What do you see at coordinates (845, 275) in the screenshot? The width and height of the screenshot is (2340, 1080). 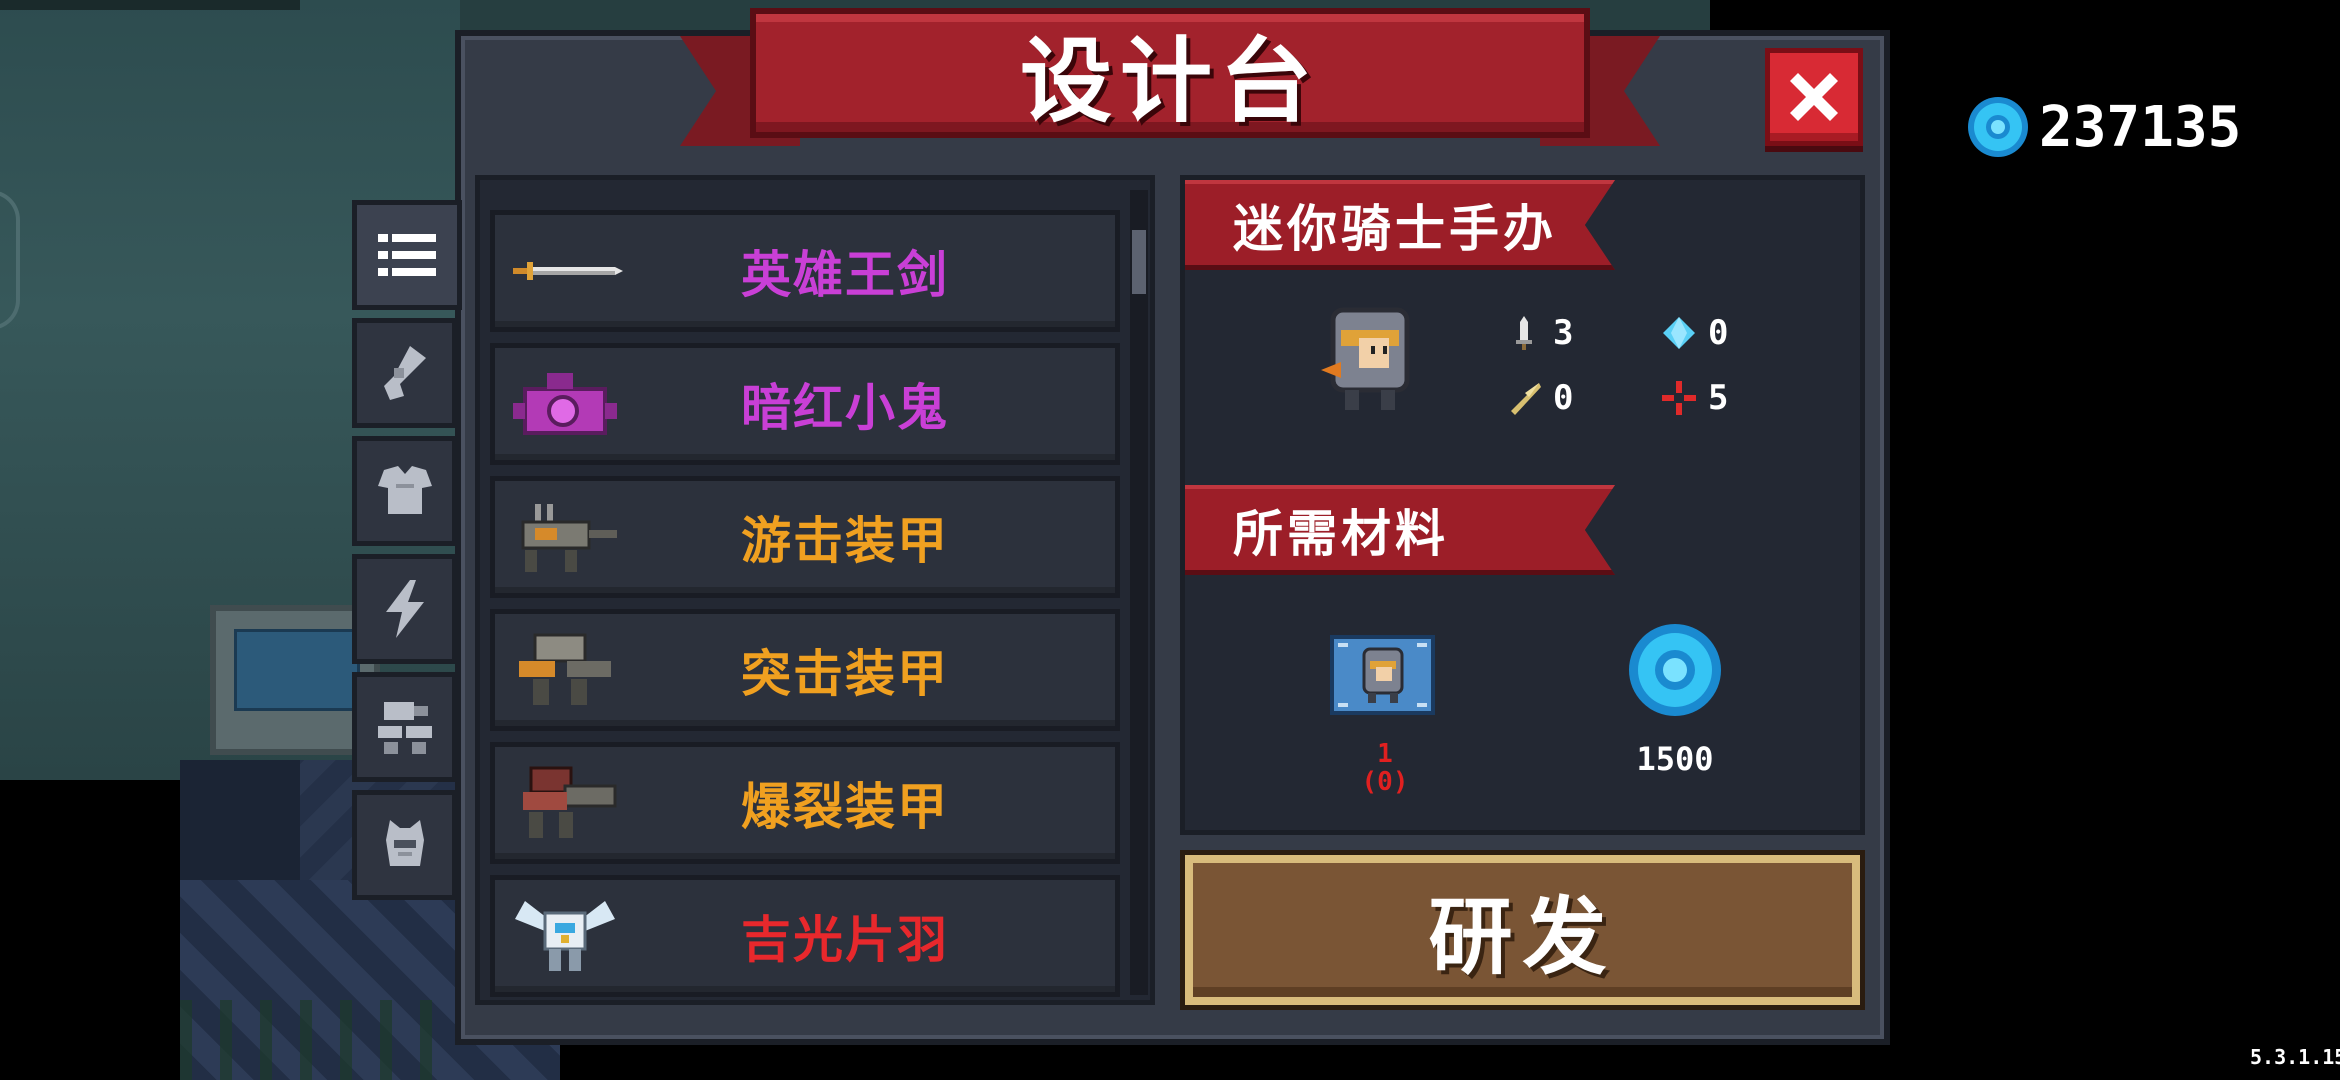 I see `item-label: 英雄王剑` at bounding box center [845, 275].